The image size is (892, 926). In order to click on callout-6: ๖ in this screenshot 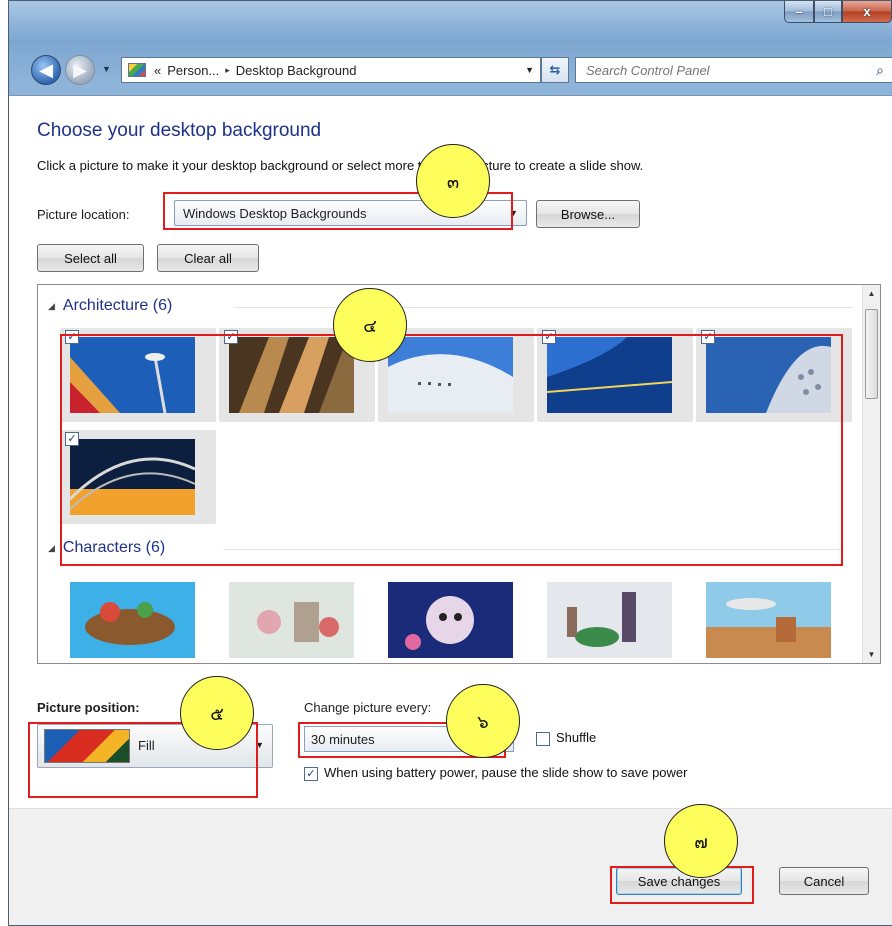, I will do `click(483, 721)`.